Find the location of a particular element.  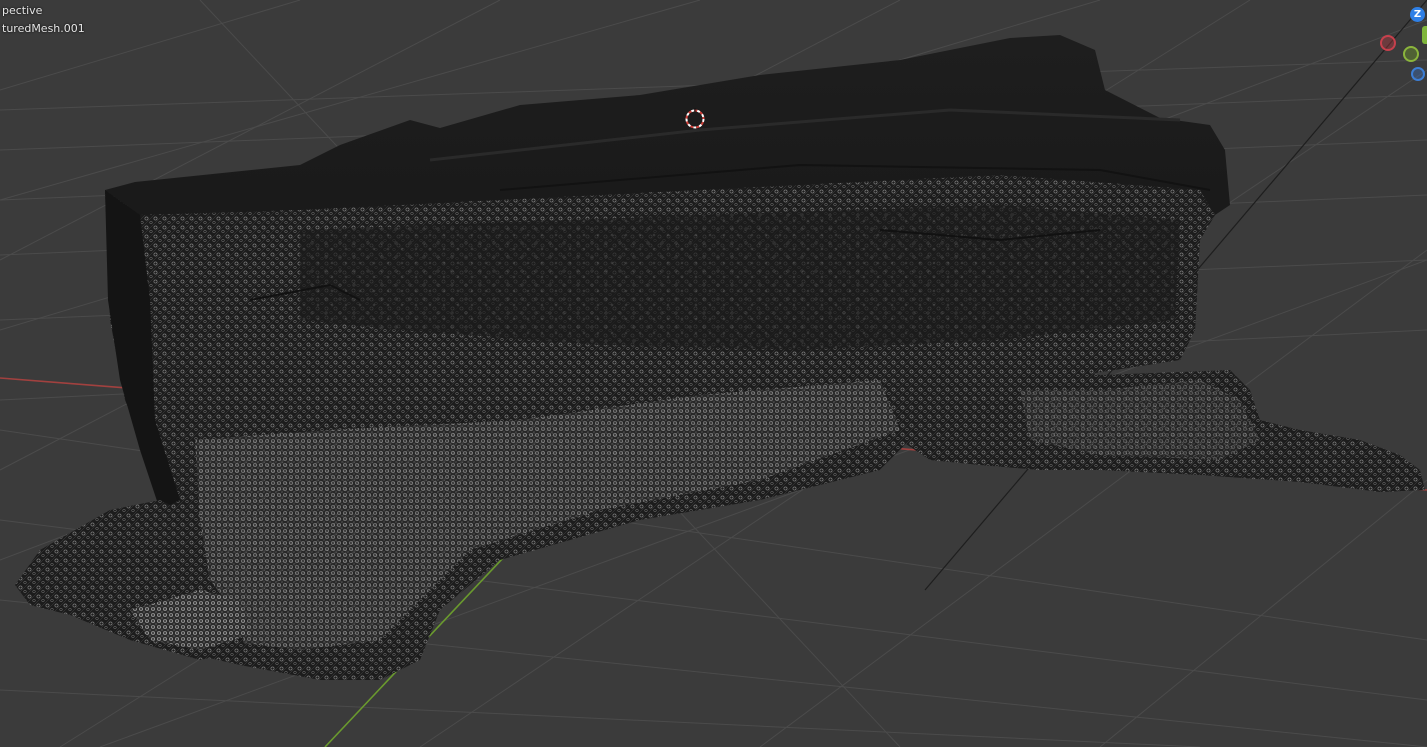

gizmo-neg-y-axis-button is located at coordinates (1411, 54).